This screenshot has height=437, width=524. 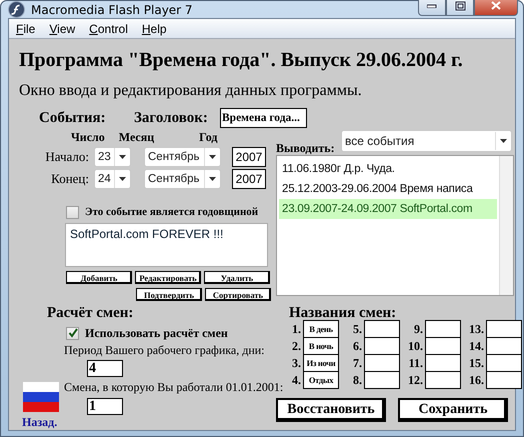 I want to click on checkbox-label: Это событие является годовщиной, so click(x=171, y=212).